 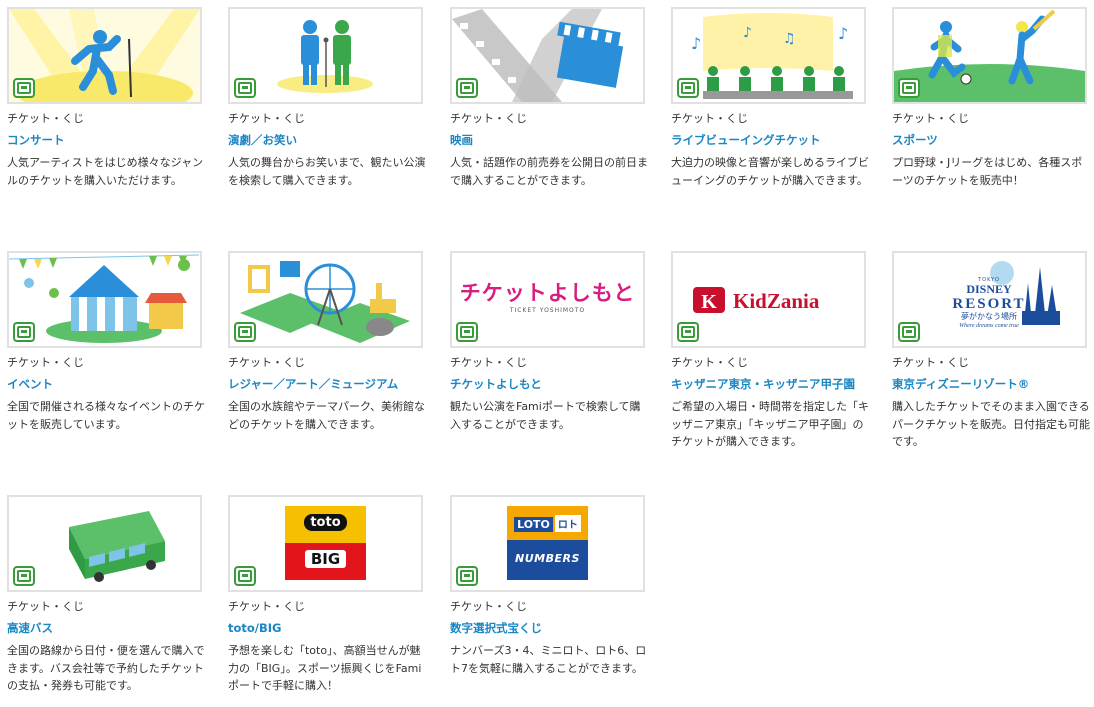 What do you see at coordinates (104, 628) in the screenshot?
I see `card-title: 高速バス` at bounding box center [104, 628].